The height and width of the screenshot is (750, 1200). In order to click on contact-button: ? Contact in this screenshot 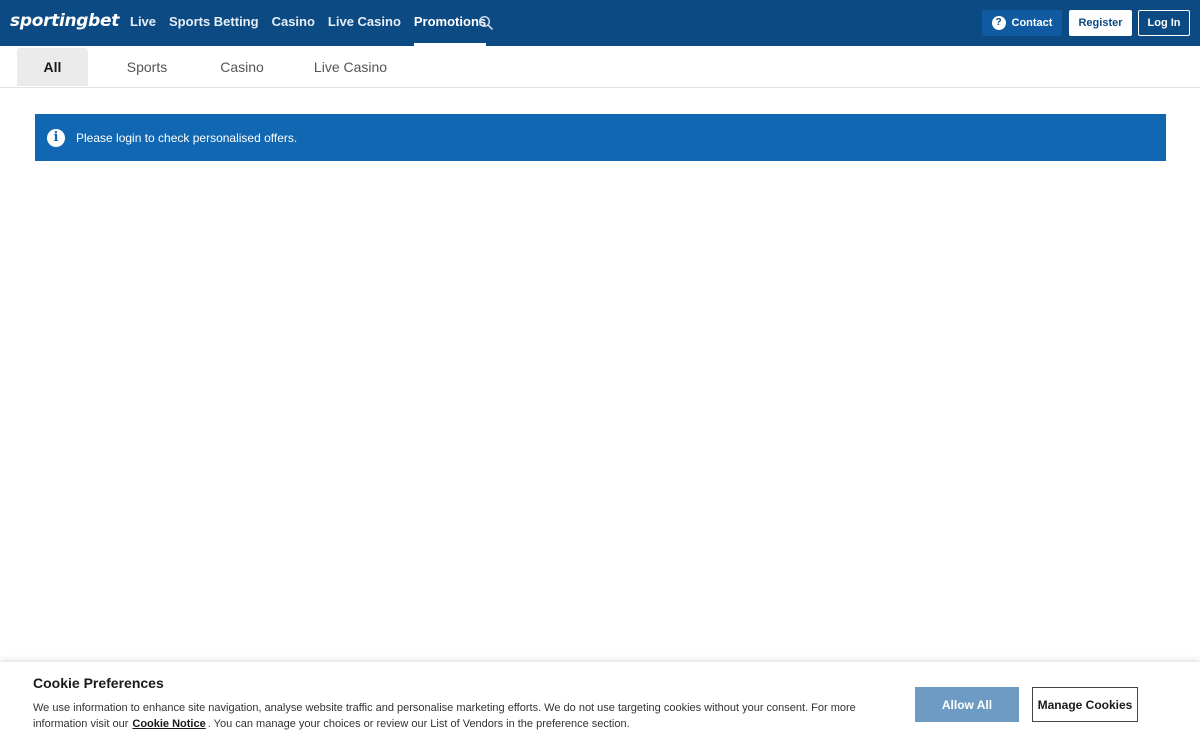, I will do `click(1022, 23)`.